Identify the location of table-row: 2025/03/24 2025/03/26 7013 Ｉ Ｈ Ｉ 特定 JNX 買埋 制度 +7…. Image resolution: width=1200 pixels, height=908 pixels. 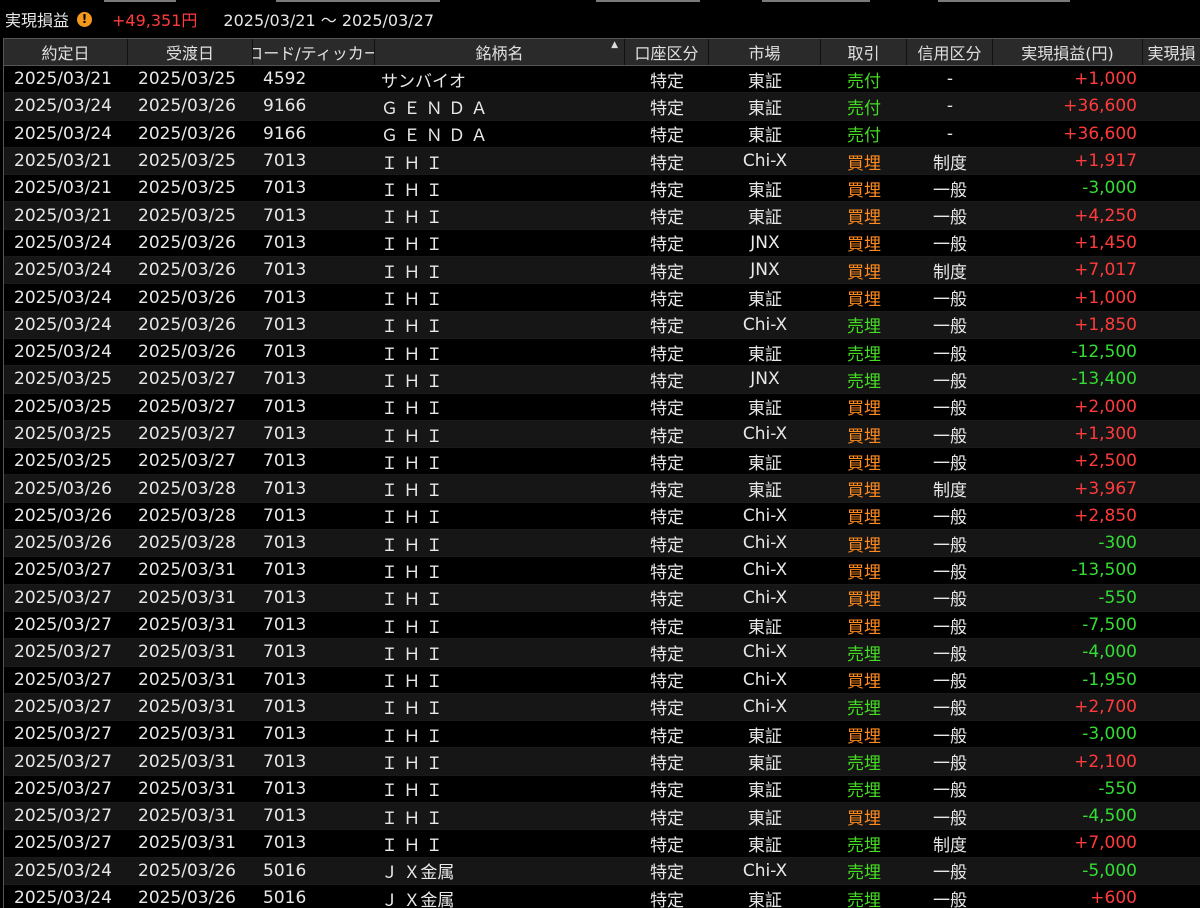
(602, 271).